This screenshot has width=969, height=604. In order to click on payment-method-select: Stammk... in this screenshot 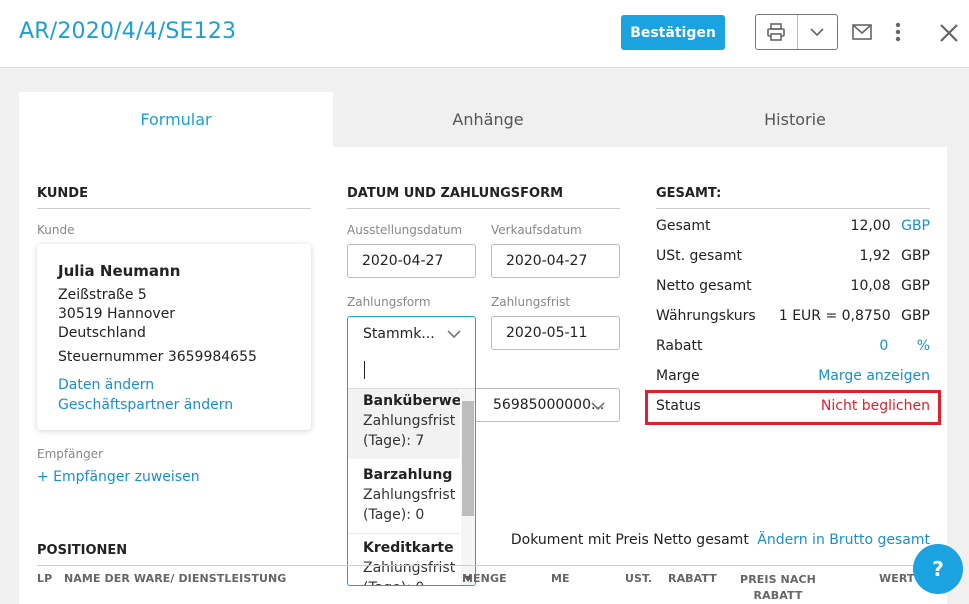, I will do `click(411, 334)`.